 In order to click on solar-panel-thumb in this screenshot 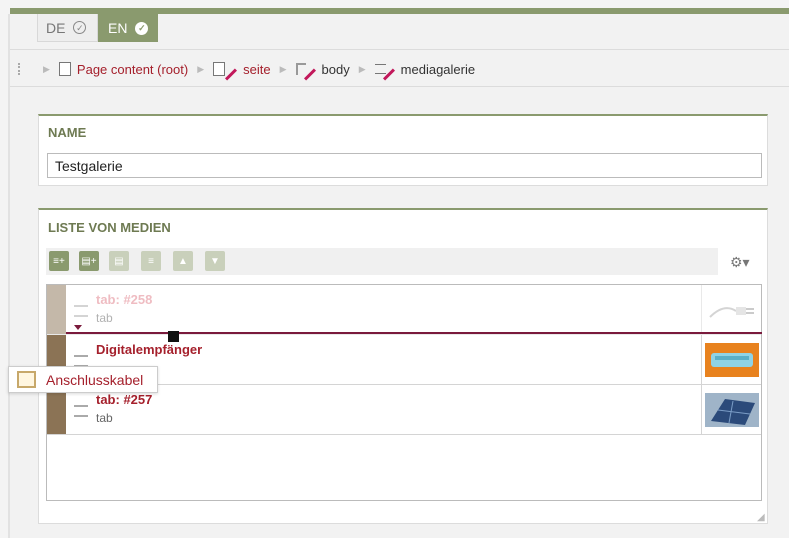, I will do `click(731, 409)`.